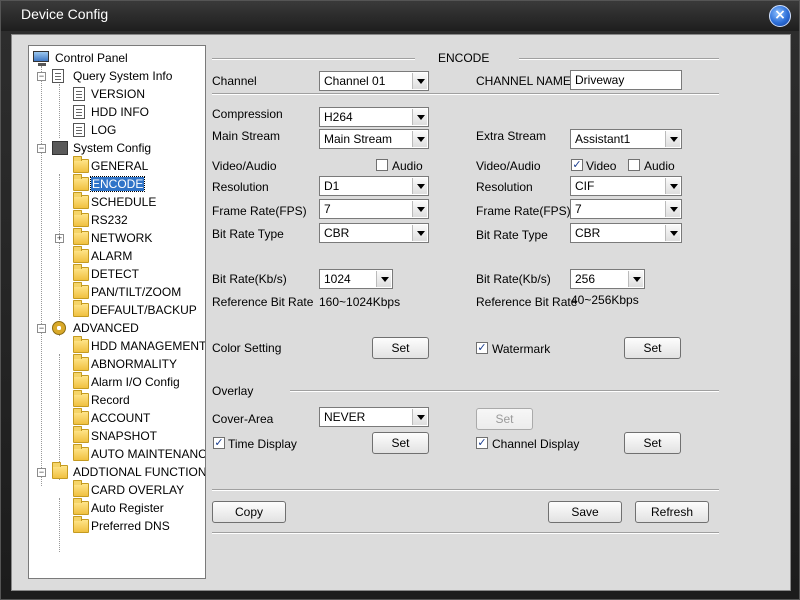 This screenshot has width=800, height=600. I want to click on extra-stream-select: Assistant1, so click(626, 139).